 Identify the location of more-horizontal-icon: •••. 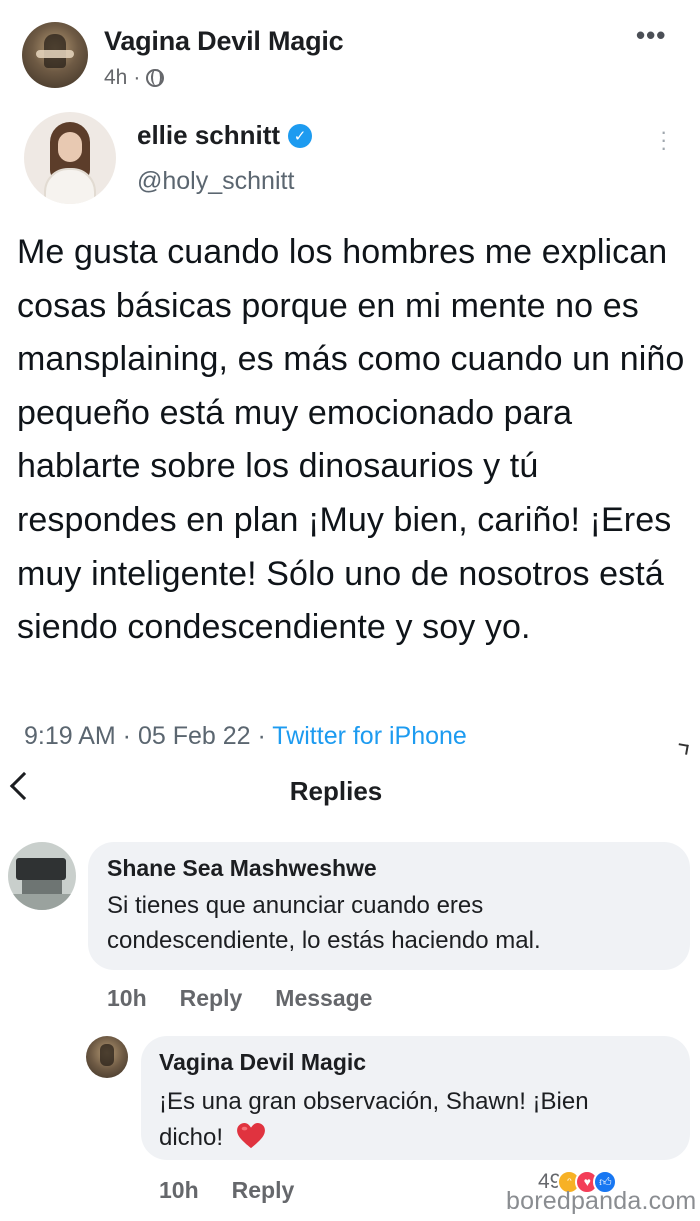
(651, 35).